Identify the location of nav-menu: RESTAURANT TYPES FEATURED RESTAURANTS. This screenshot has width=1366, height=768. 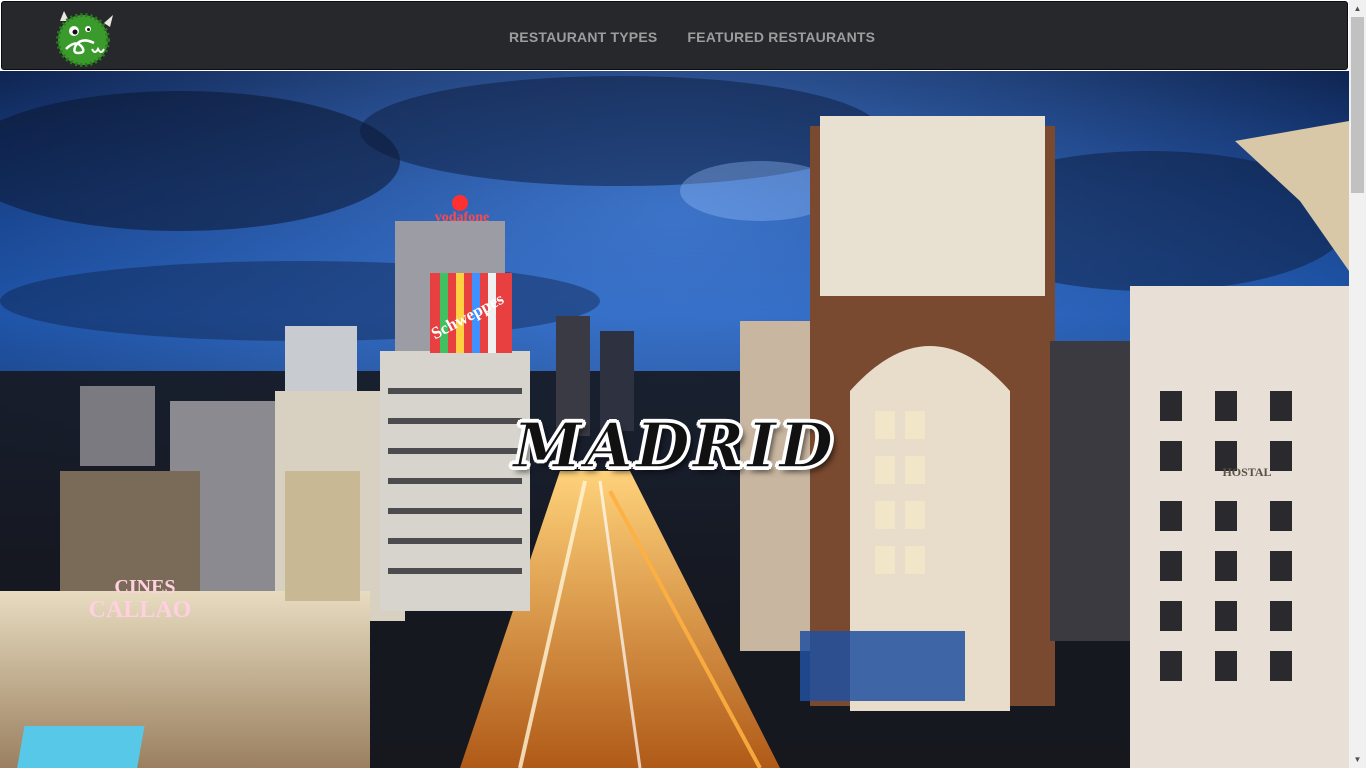
(692, 36).